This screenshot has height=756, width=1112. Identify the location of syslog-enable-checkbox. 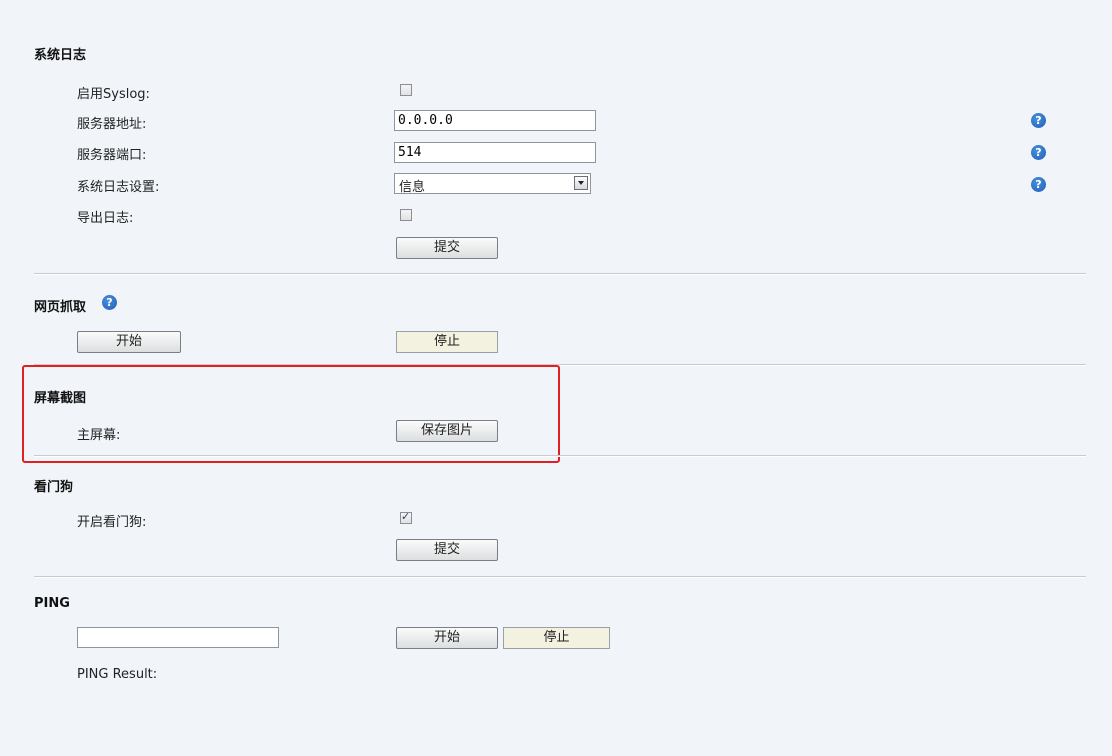
(406, 90).